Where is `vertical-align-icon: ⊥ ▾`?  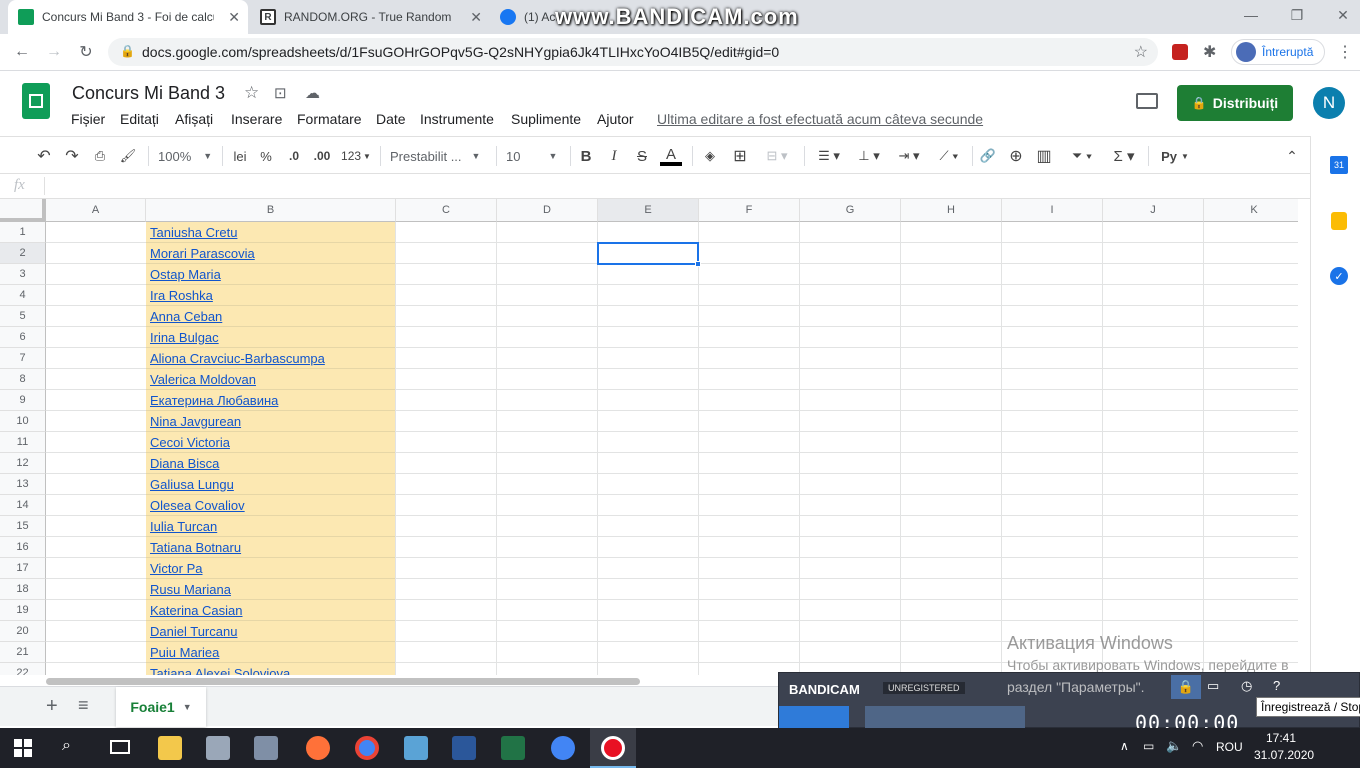
vertical-align-icon: ⊥ ▾ is located at coordinates (869, 156).